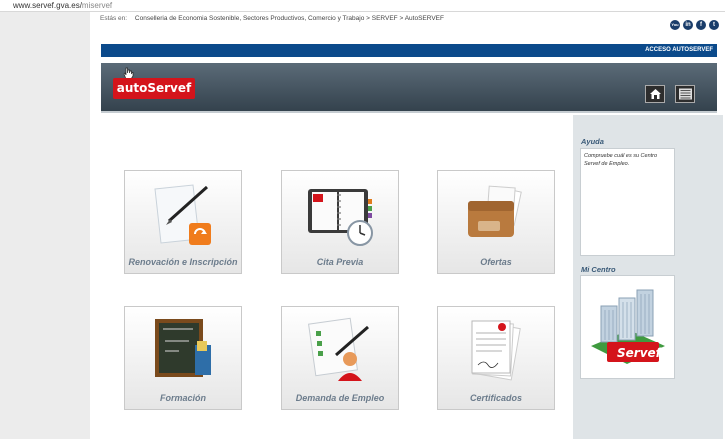 This screenshot has height=439, width=725. I want to click on tile-cita-previa: Cita Previa, so click(340, 222).